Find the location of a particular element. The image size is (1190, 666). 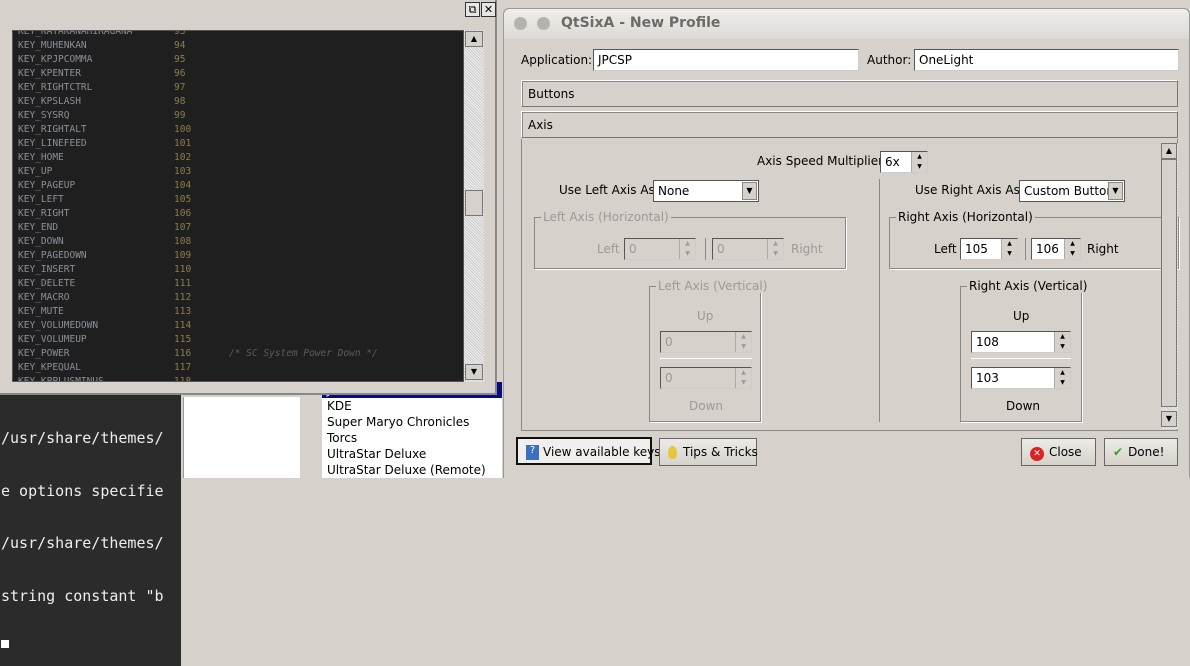

key-name: KEY_LINEFEED is located at coordinates (52, 143).